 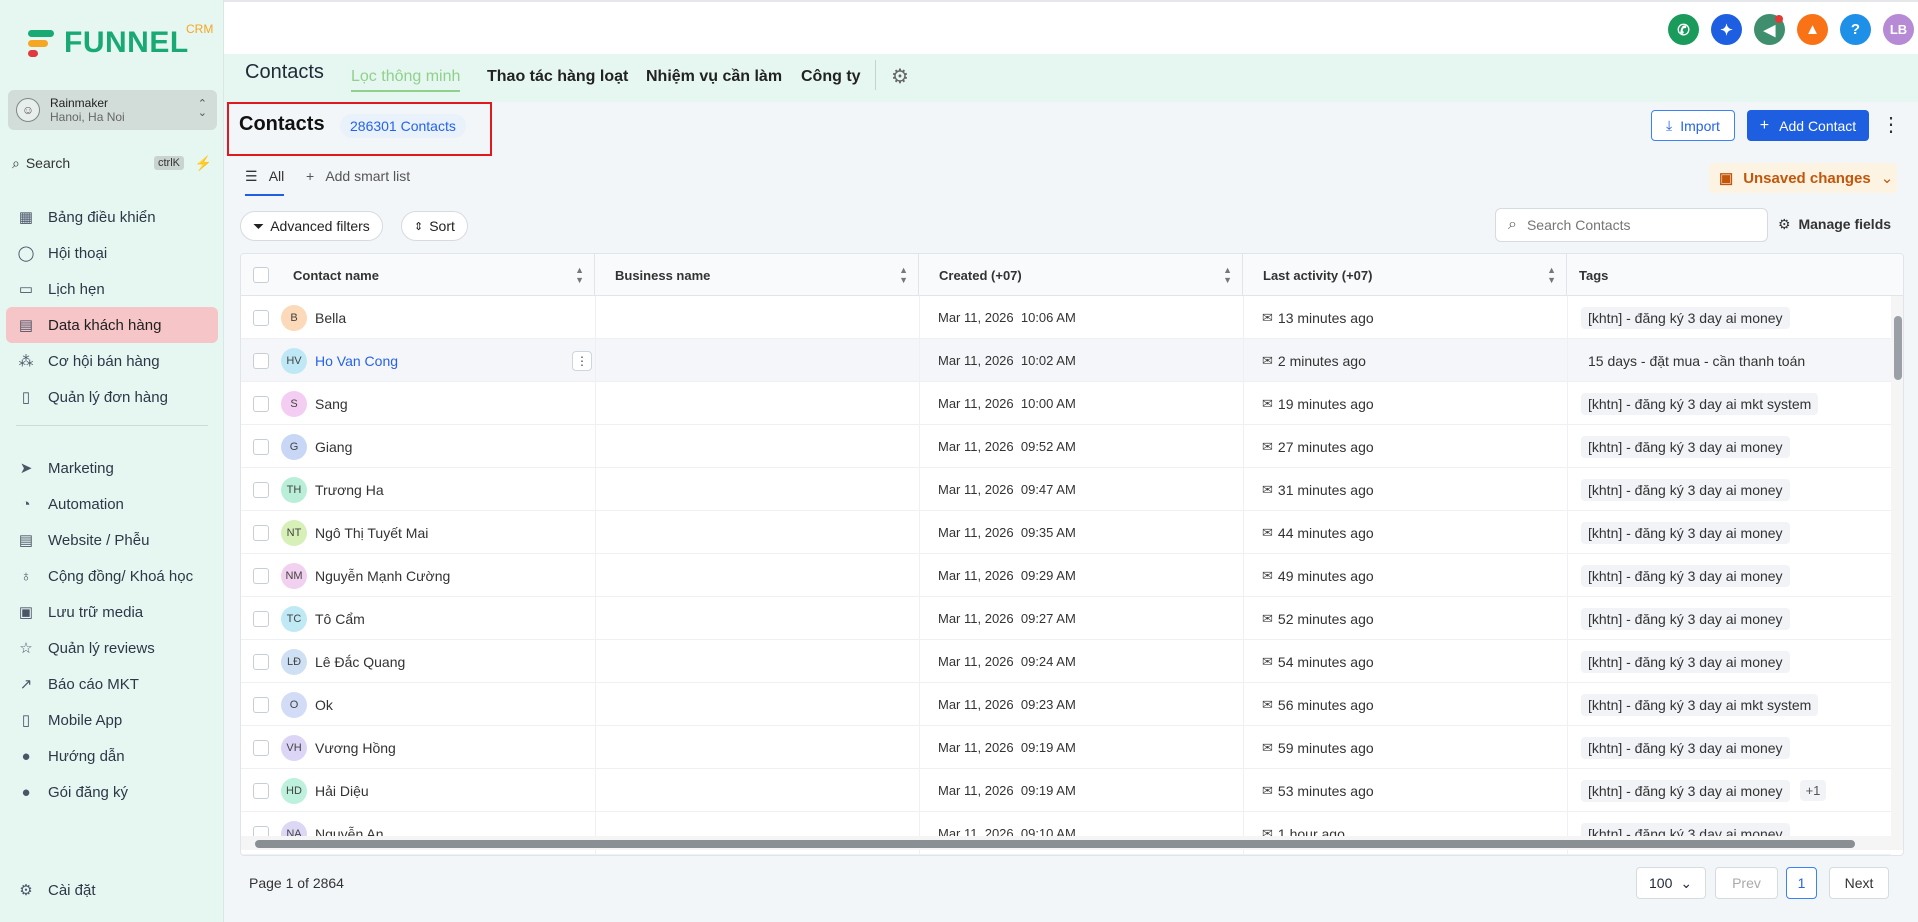 I want to click on col-contact-name: Contact name ▲ ▼, so click(x=433, y=275).